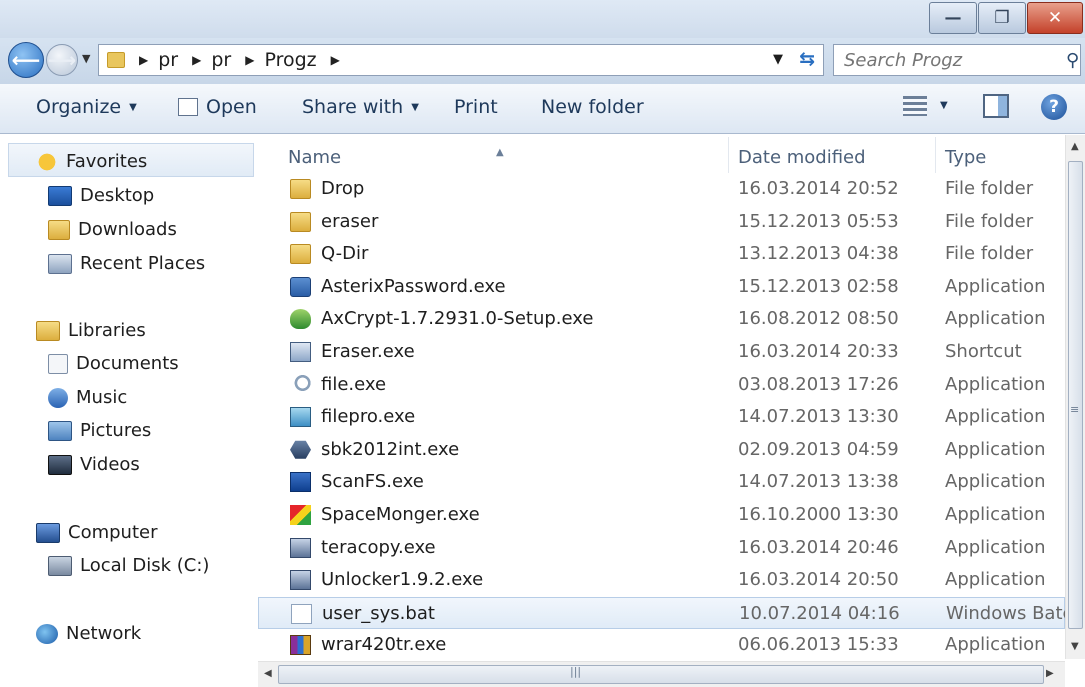  I want to click on file-date-modified: 14.07.2013 13:38, so click(818, 482).